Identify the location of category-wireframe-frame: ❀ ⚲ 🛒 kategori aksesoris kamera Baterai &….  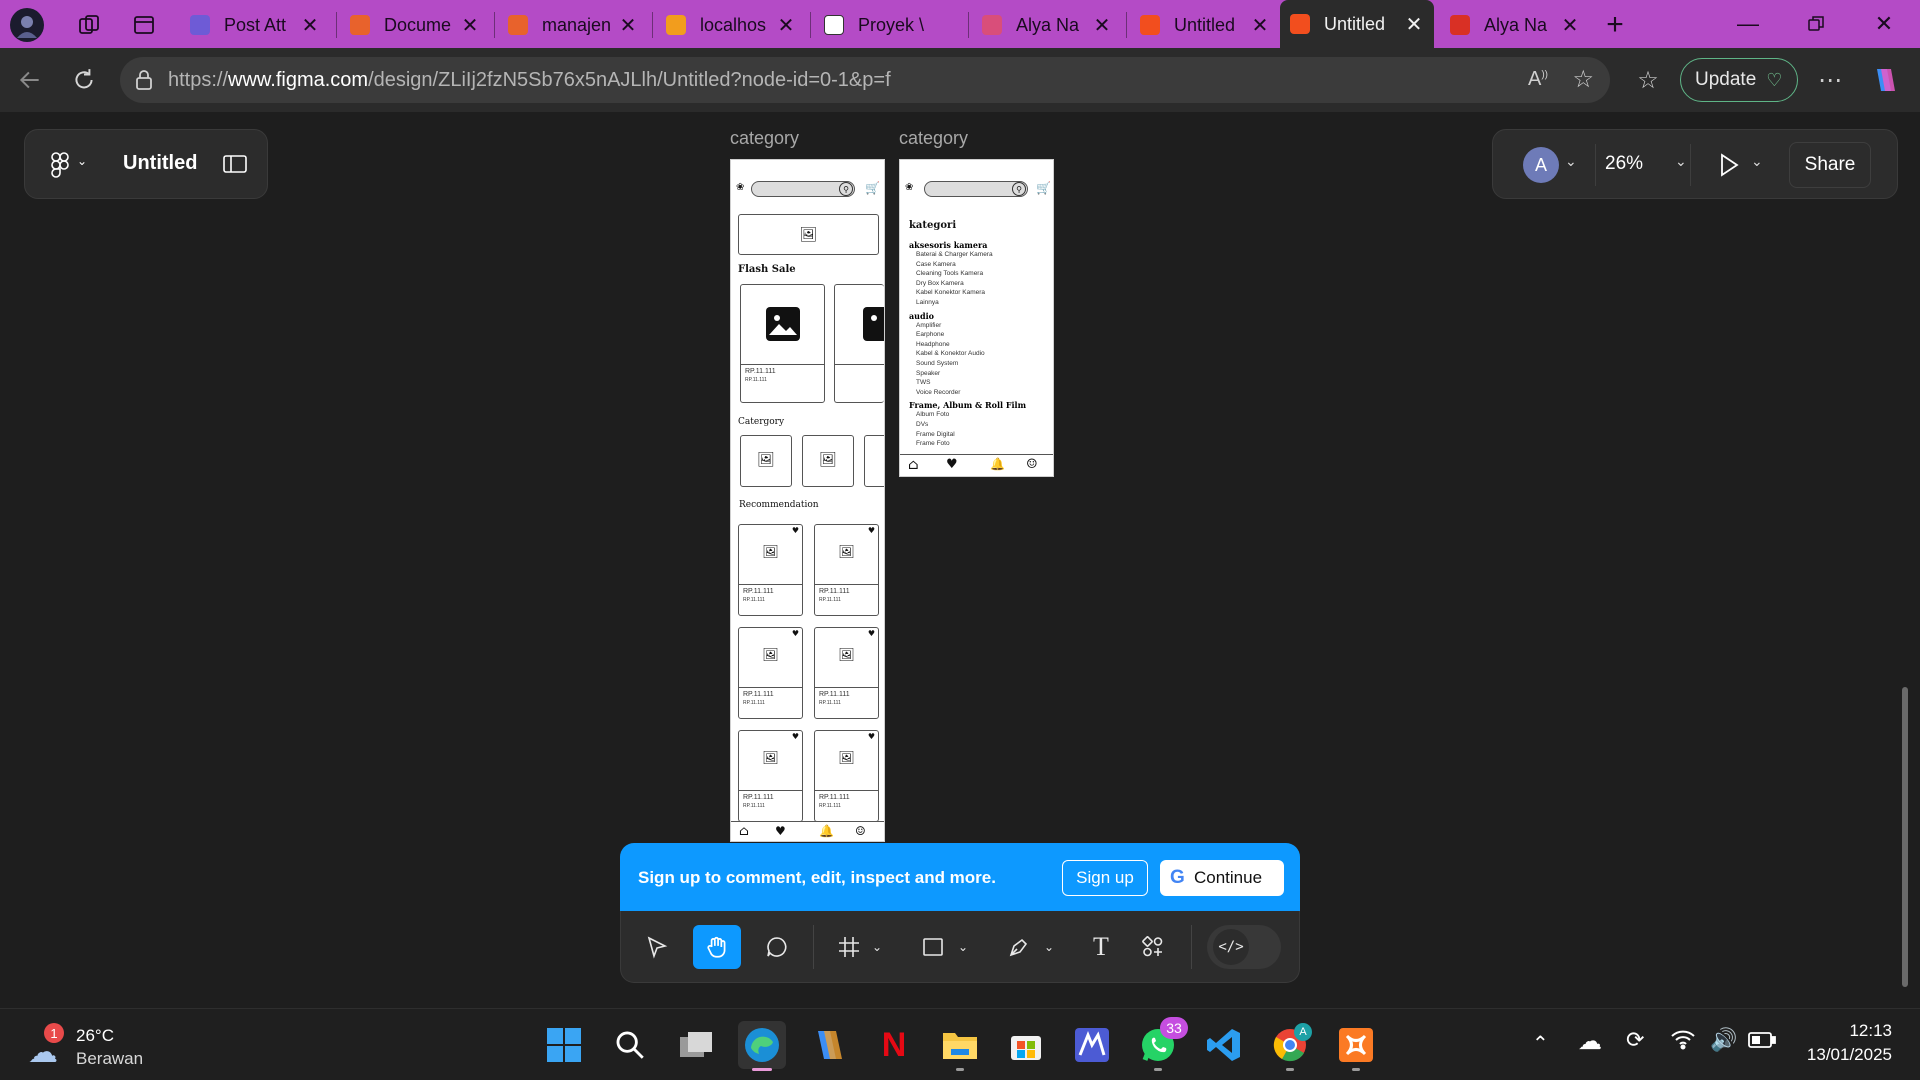
(976, 318).